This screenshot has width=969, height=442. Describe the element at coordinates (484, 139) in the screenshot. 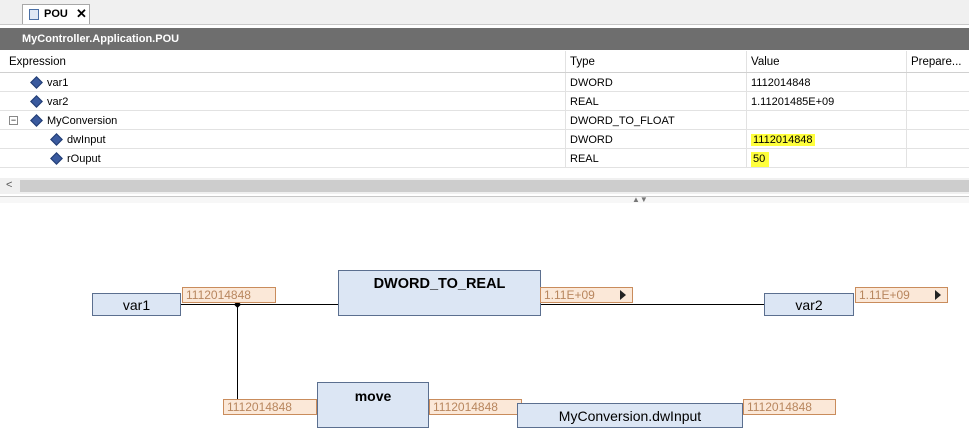

I see `table-row: dwInput DWORD 1112014848` at that location.